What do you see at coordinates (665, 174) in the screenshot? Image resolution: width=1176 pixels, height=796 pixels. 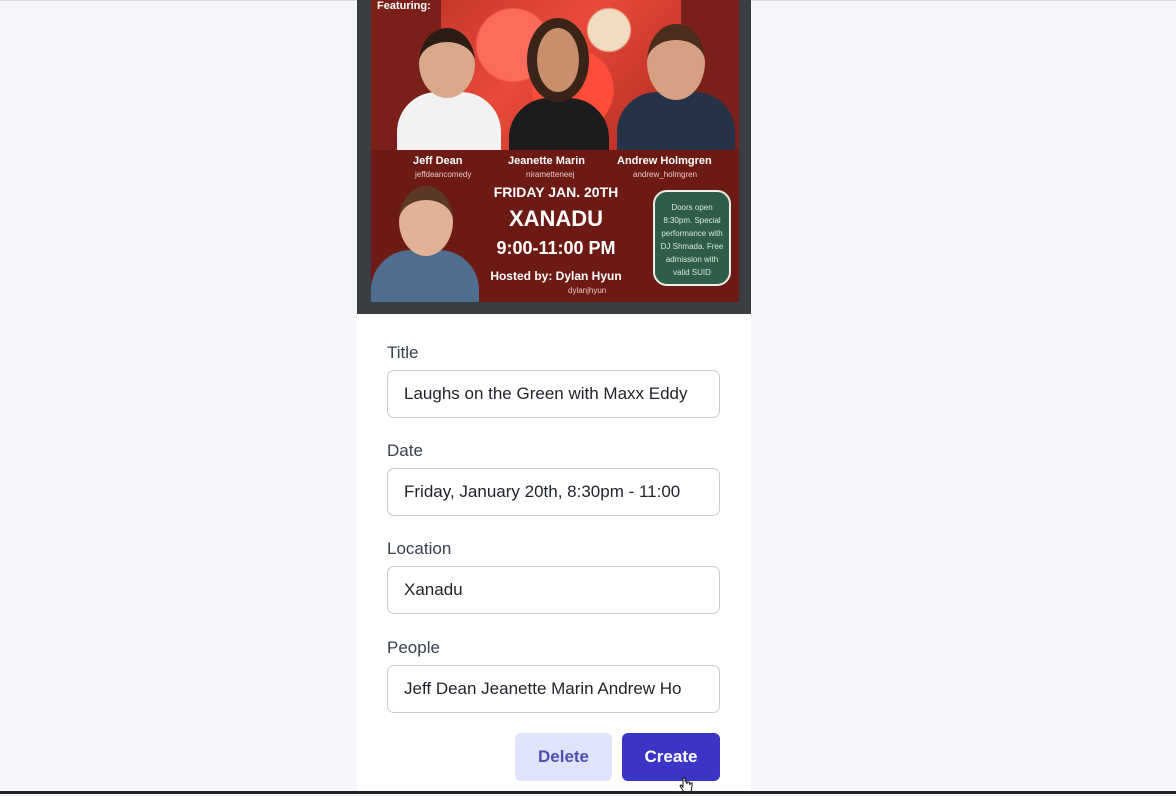 I see `performer-handle: andrew_holmgren` at bounding box center [665, 174].